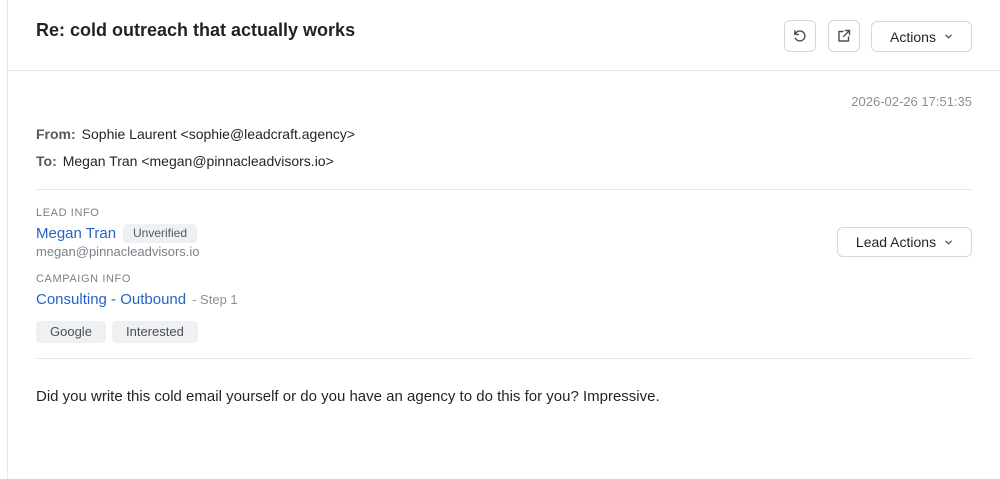 The width and height of the screenshot is (1000, 479). What do you see at coordinates (913, 36) in the screenshot?
I see `actions-button-label: Actions` at bounding box center [913, 36].